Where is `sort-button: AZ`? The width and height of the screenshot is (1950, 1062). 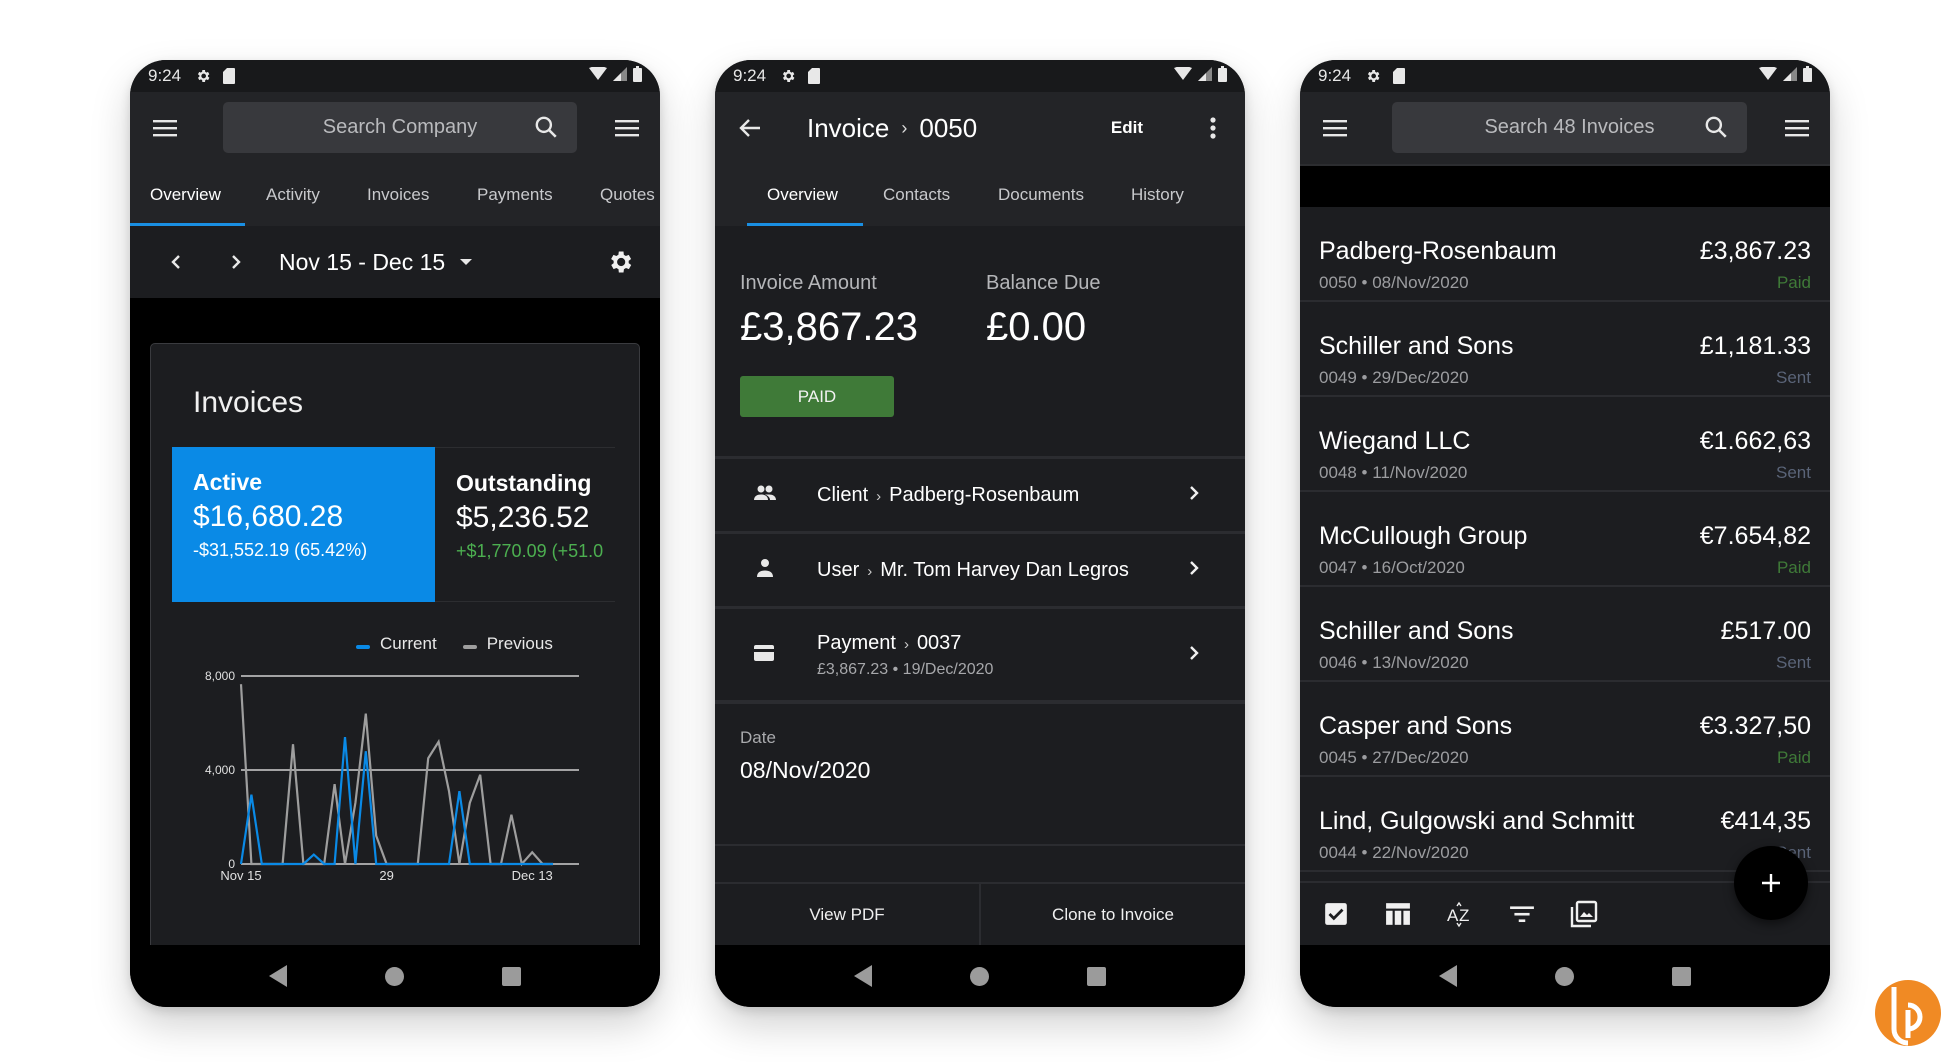 sort-button: AZ is located at coordinates (1460, 914).